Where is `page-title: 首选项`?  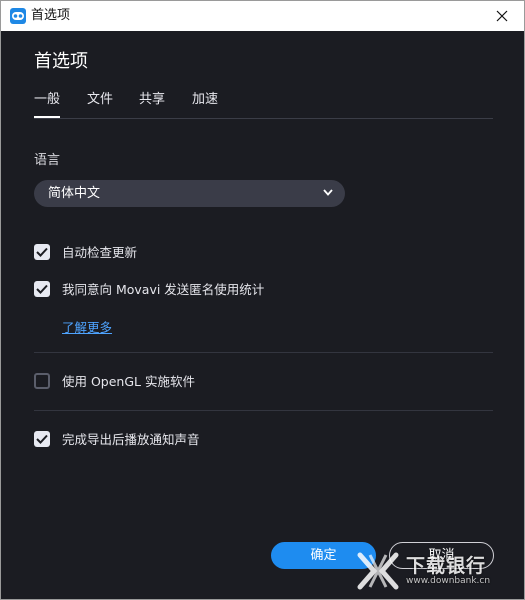
page-title: 首选项 is located at coordinates (61, 61).